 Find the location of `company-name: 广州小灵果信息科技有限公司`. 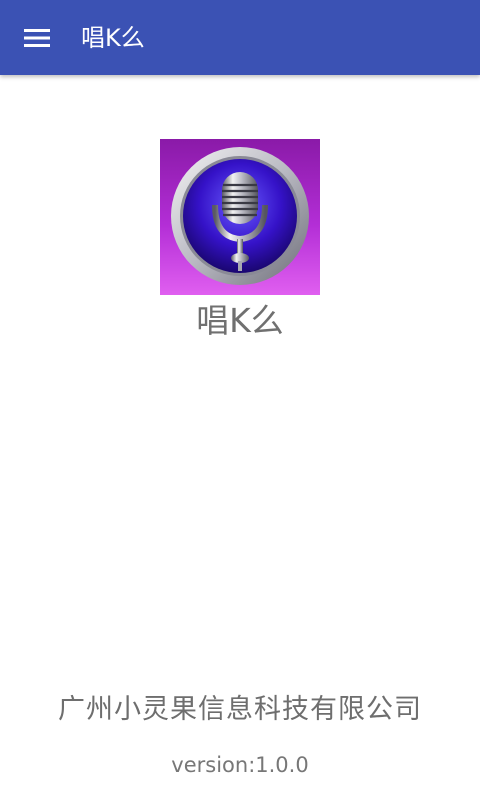

company-name: 广州小灵果信息科技有限公司 is located at coordinates (240, 709).